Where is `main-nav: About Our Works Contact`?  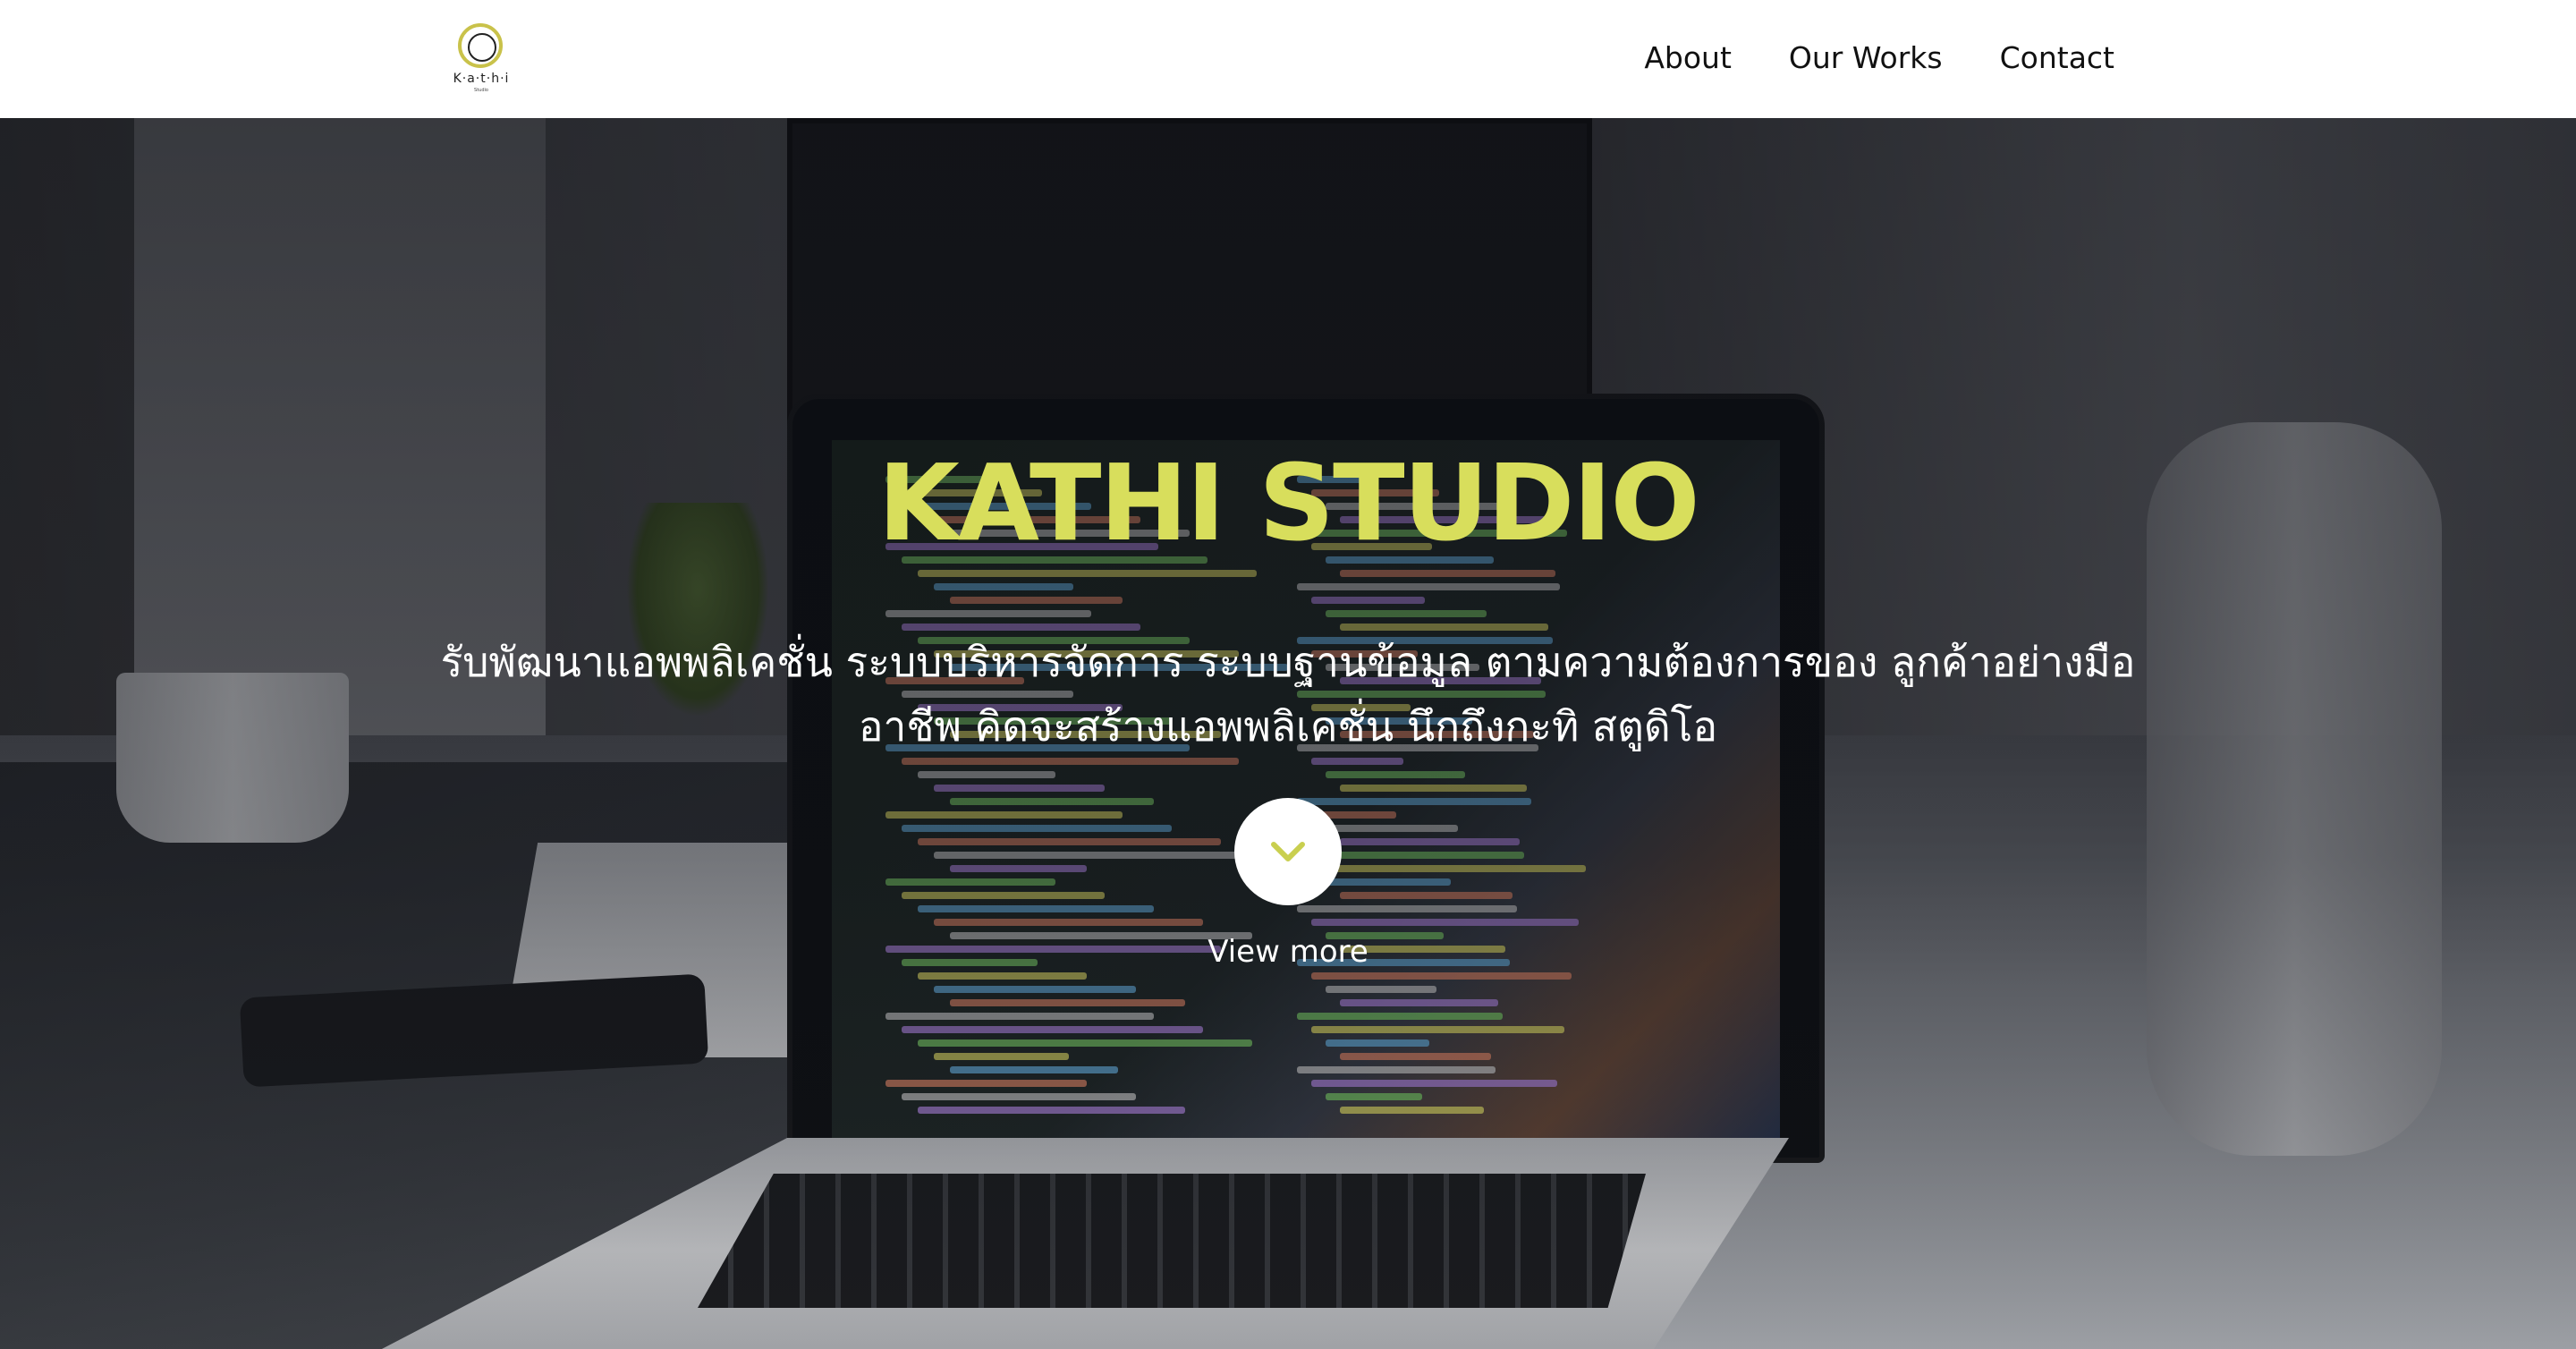
main-nav: About Our Works Contact is located at coordinates (1879, 58).